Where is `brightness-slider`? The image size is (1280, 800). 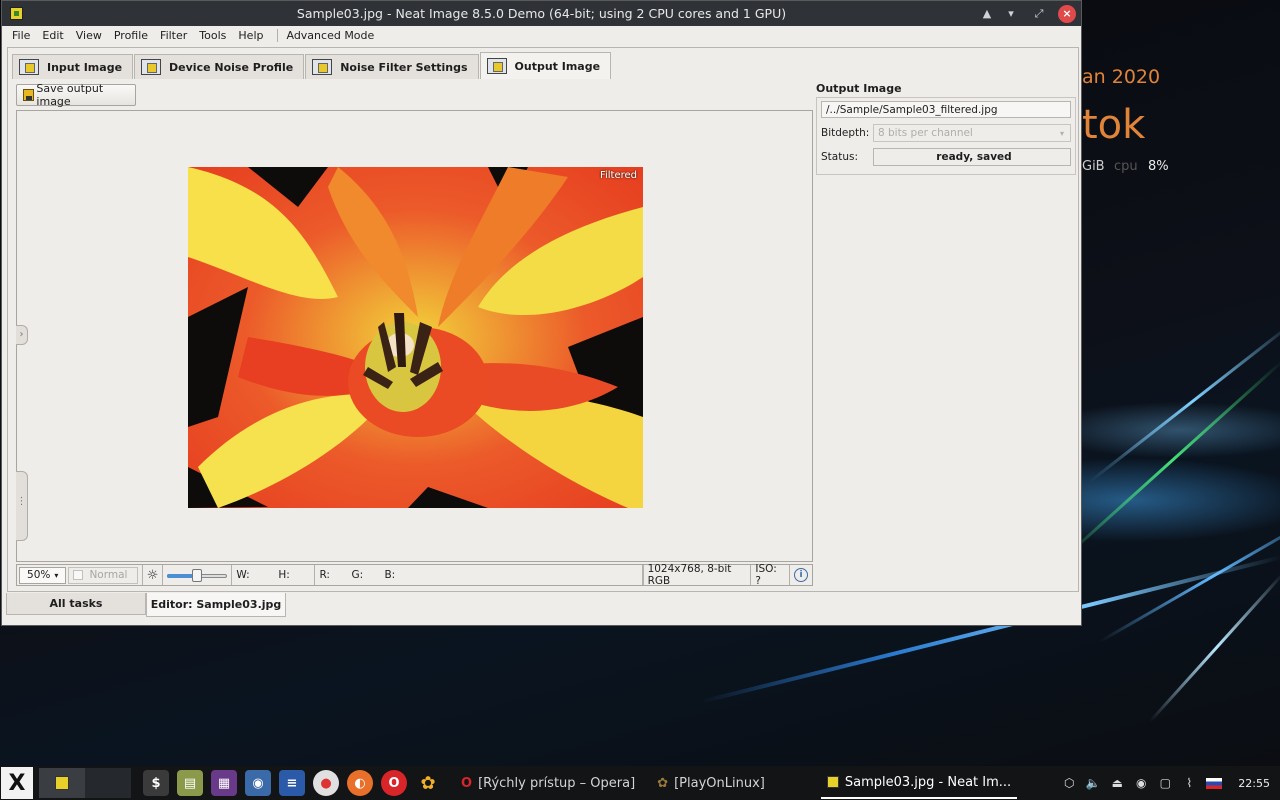
brightness-slider is located at coordinates (197, 575).